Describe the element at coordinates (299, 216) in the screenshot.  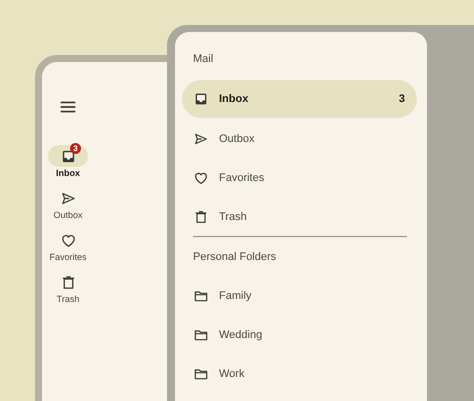
I see `drawer-item: Trash` at that location.